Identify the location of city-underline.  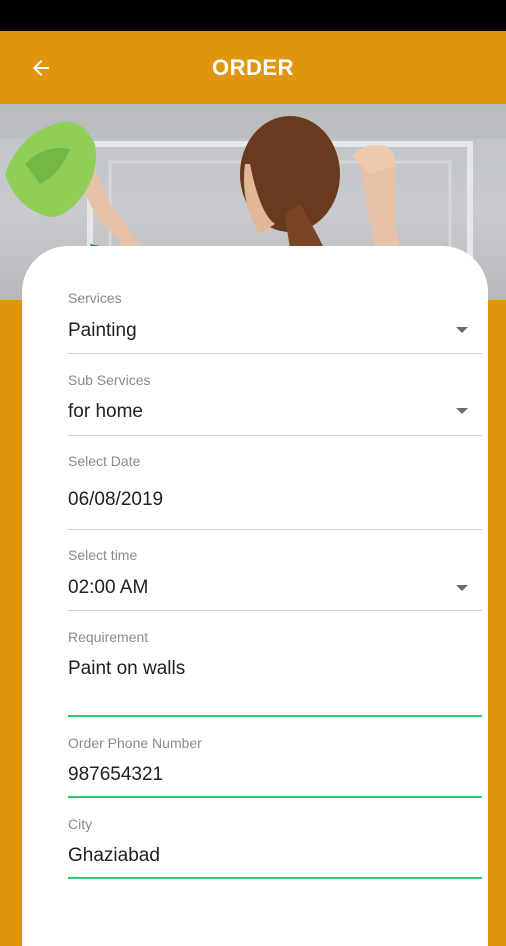
(275, 878).